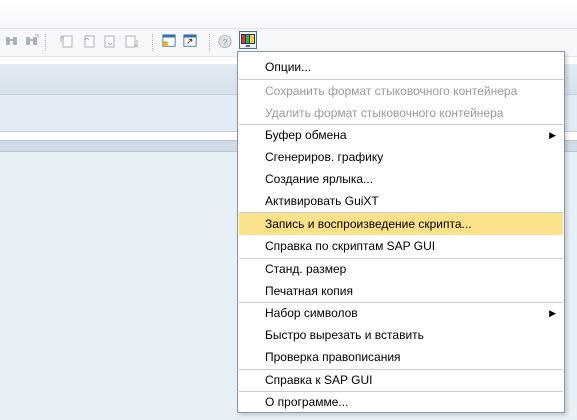  I want to click on menu-item-spell-check: Проверка правописания, so click(401, 357).